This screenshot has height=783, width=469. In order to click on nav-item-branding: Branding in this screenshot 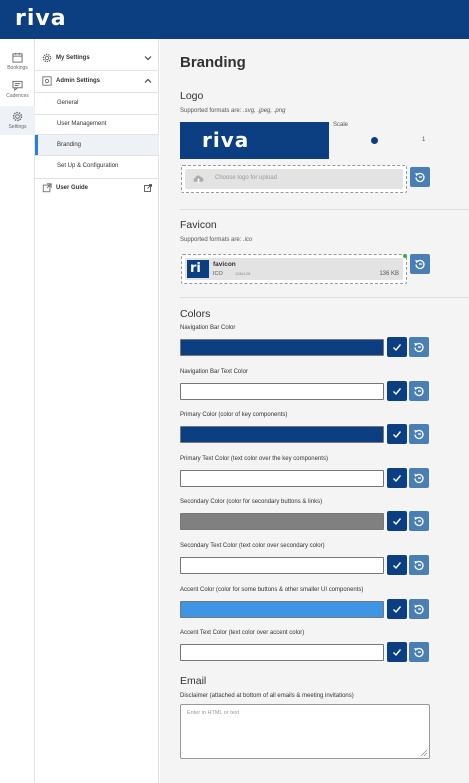, I will do `click(97, 145)`.